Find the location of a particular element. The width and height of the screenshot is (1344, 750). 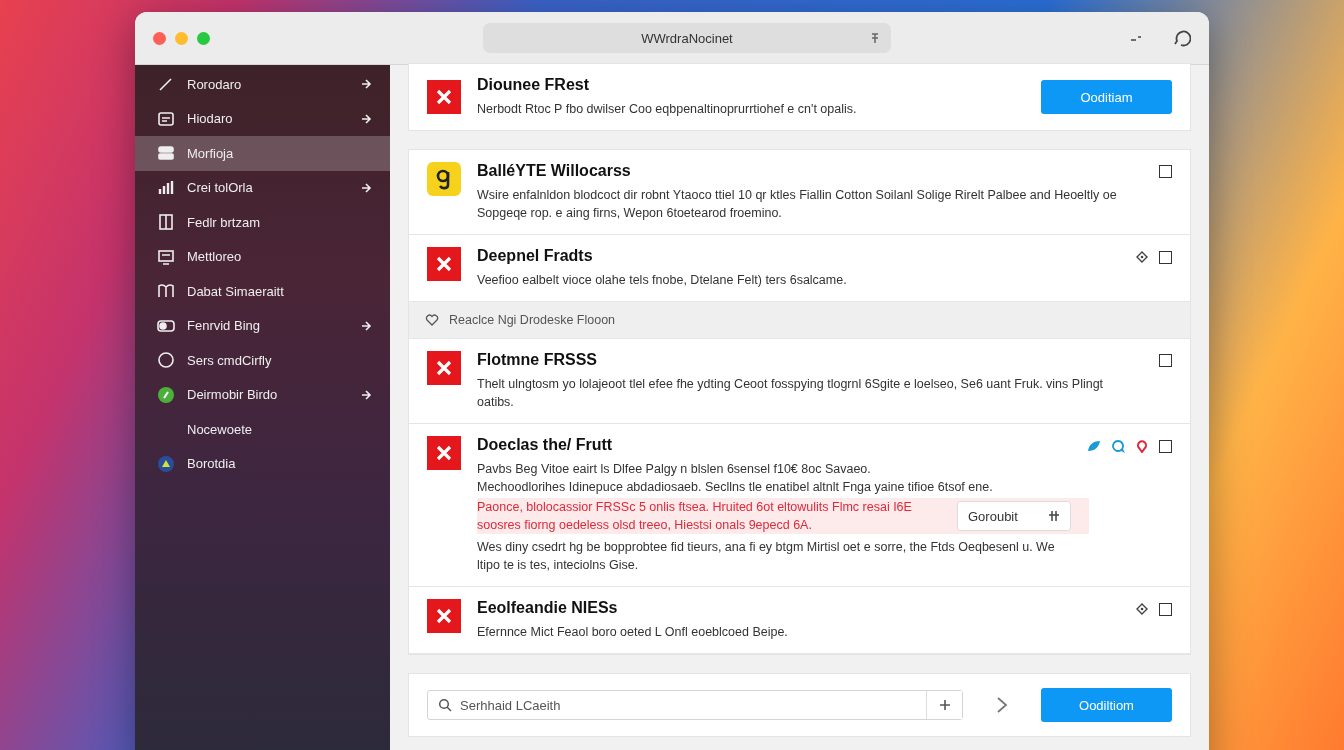

monitor-icon is located at coordinates (166, 256).